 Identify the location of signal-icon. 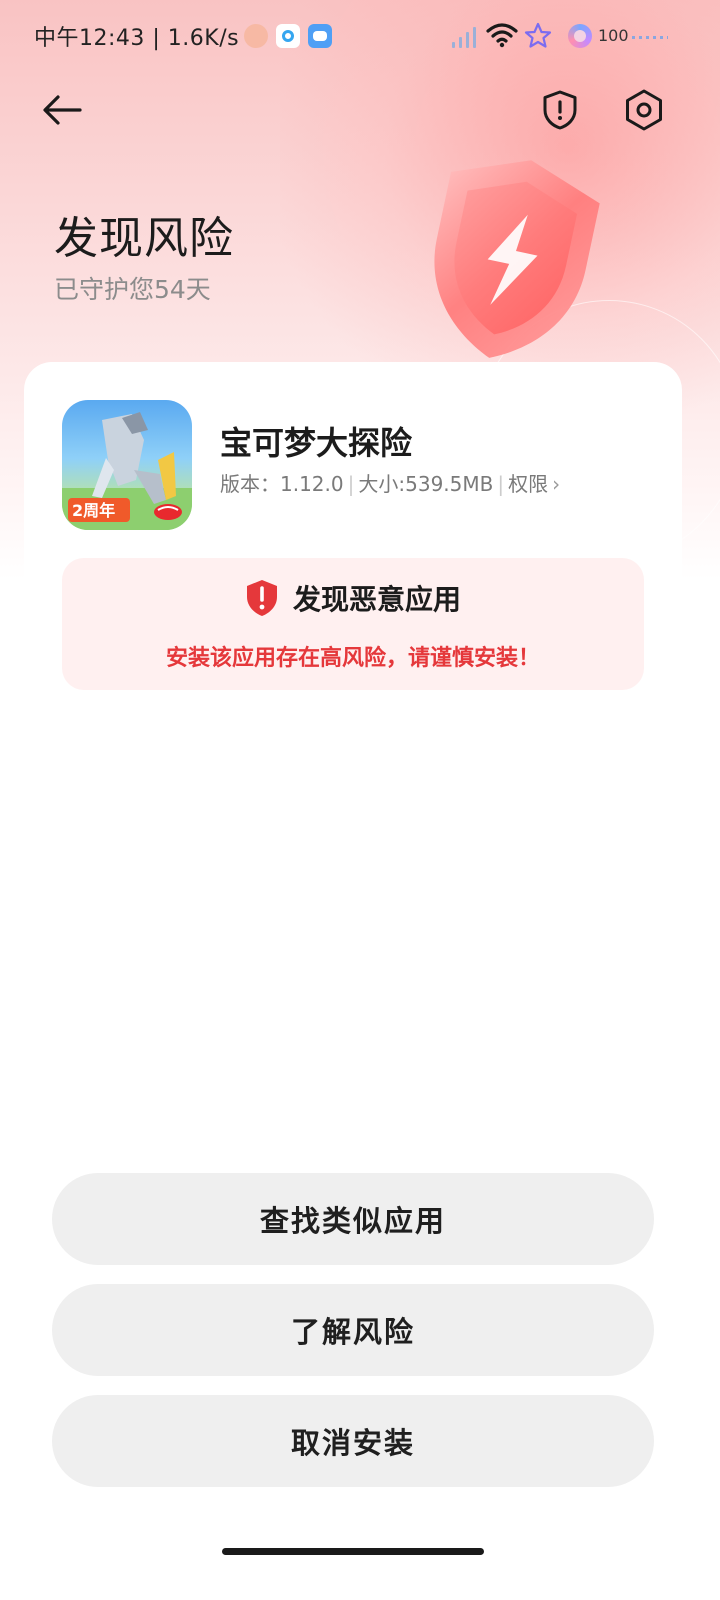
(467, 37).